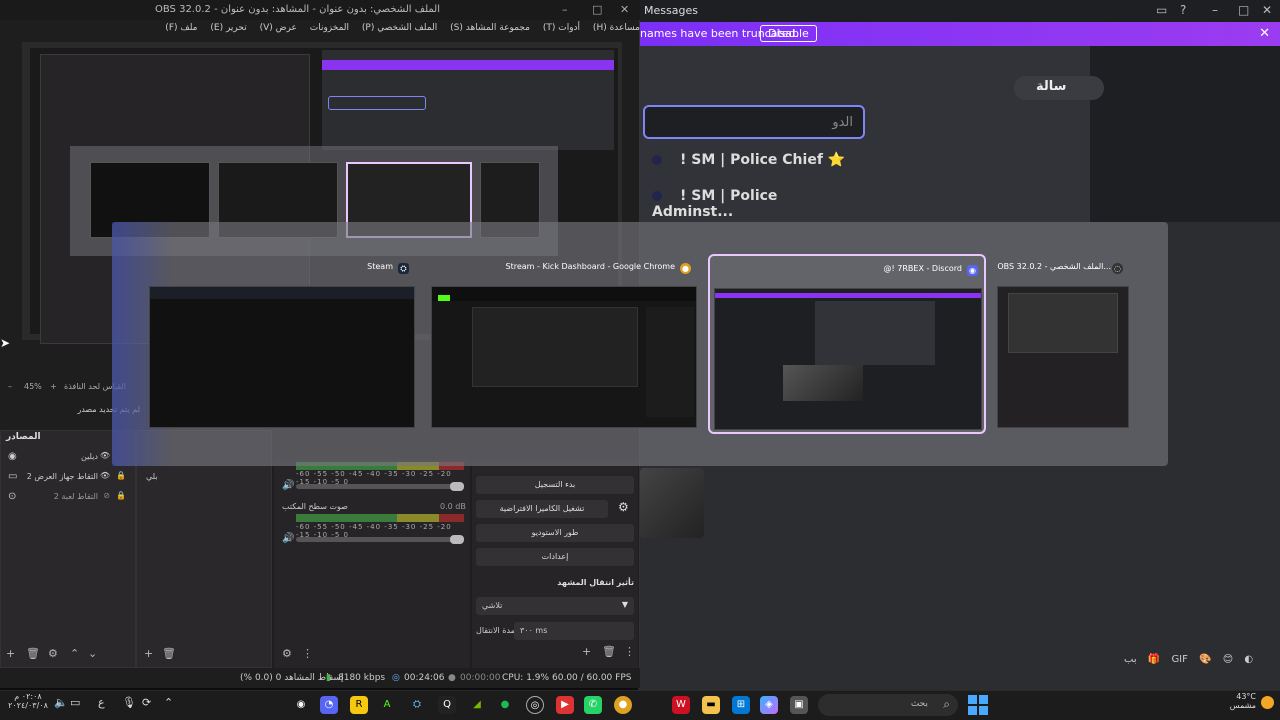  What do you see at coordinates (181, 28) in the screenshot?
I see `menu-file: ملف (F)` at bounding box center [181, 28].